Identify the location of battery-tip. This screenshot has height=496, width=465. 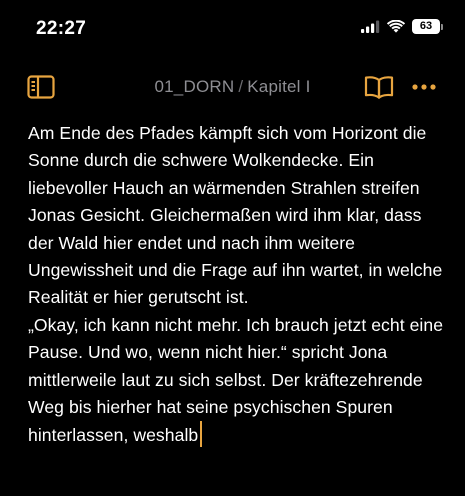
(442, 26).